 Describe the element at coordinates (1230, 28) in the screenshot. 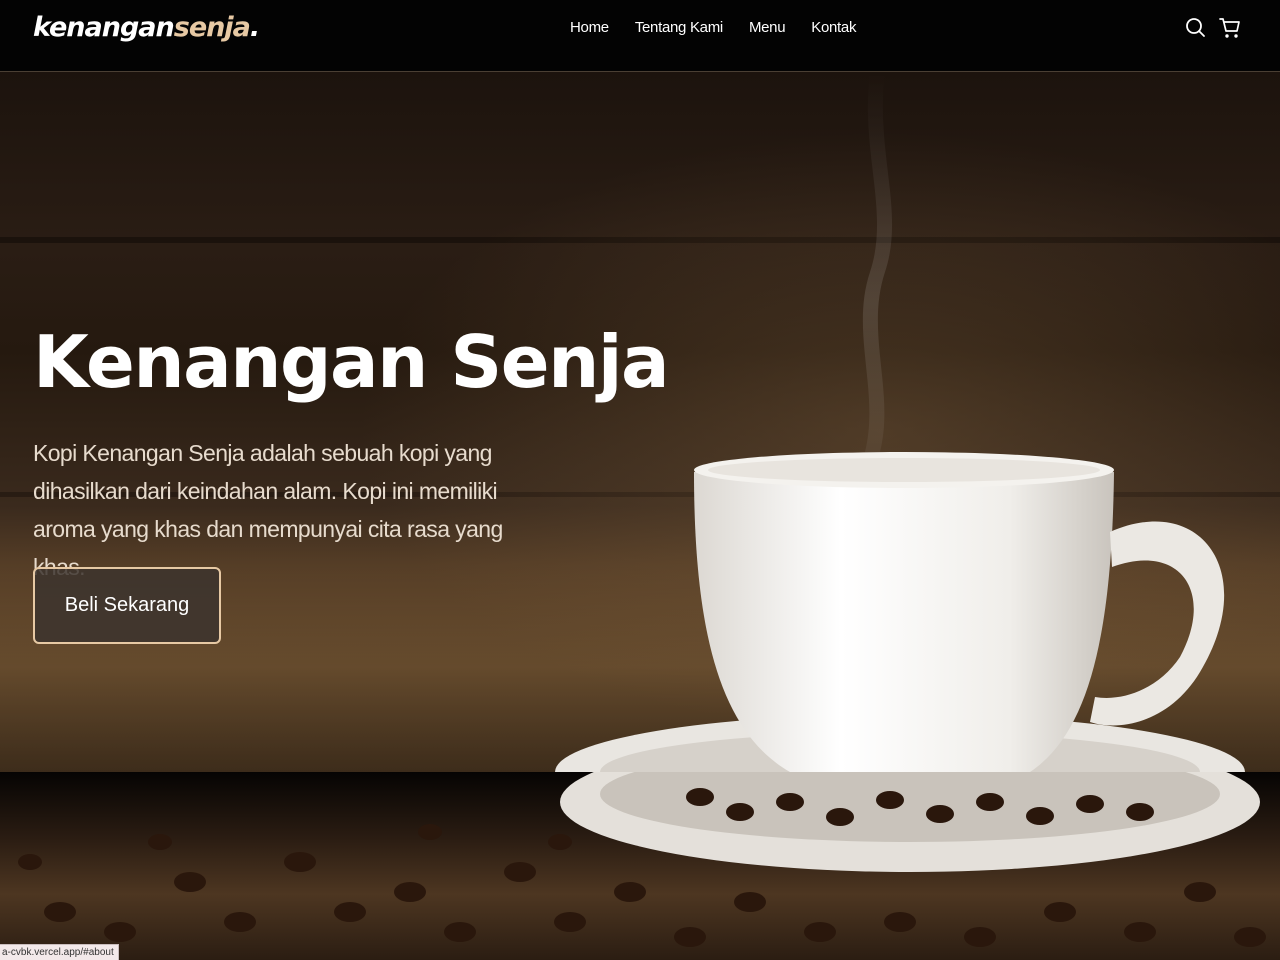

I see `cart-icon` at that location.